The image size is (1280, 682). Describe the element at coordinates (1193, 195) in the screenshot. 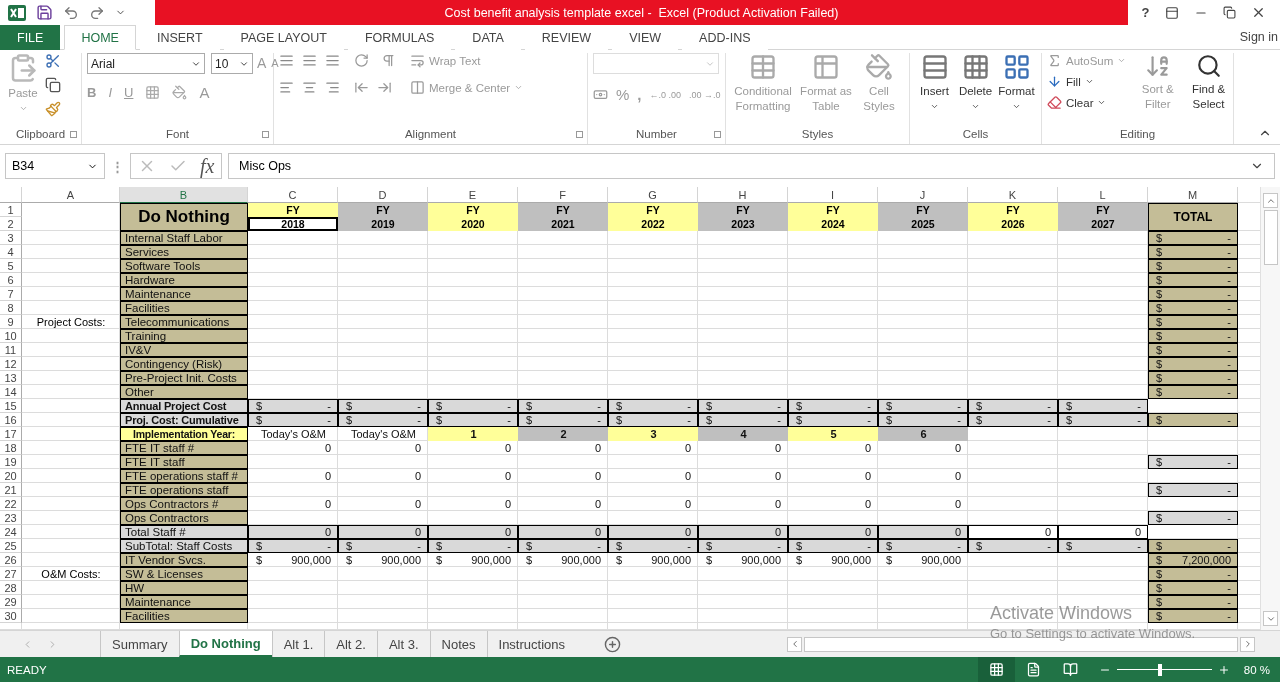

I see `column-header: M` at that location.